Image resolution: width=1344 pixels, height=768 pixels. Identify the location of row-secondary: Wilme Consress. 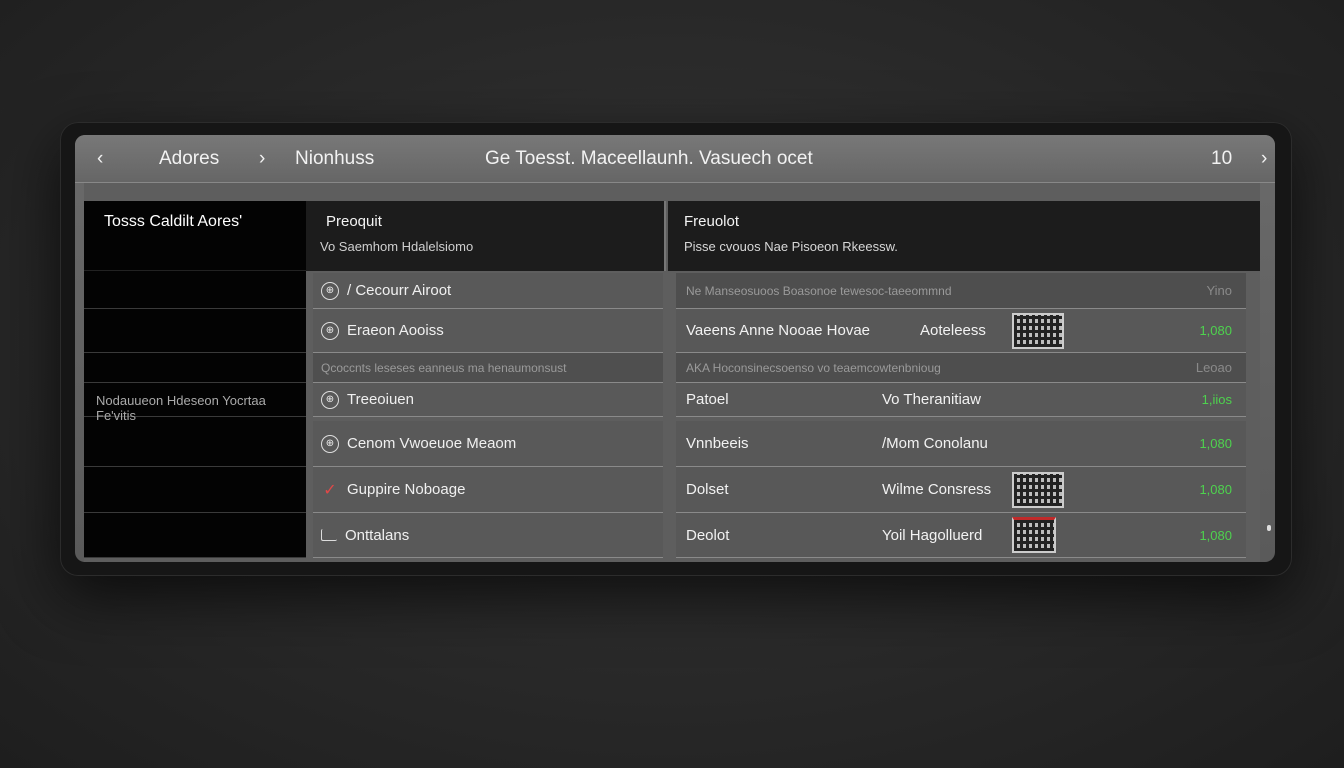
(937, 489).